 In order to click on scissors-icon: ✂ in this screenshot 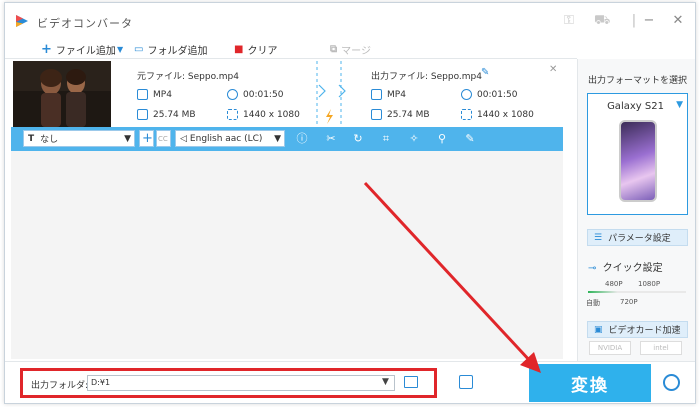, I will do `click(331, 139)`.